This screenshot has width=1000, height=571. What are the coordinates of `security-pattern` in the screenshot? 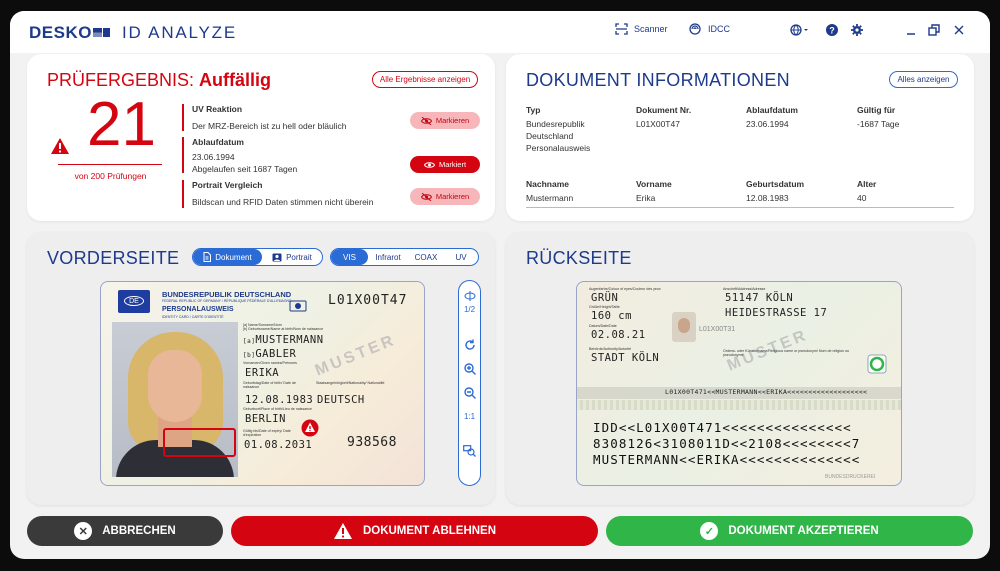 It's located at (739, 405).